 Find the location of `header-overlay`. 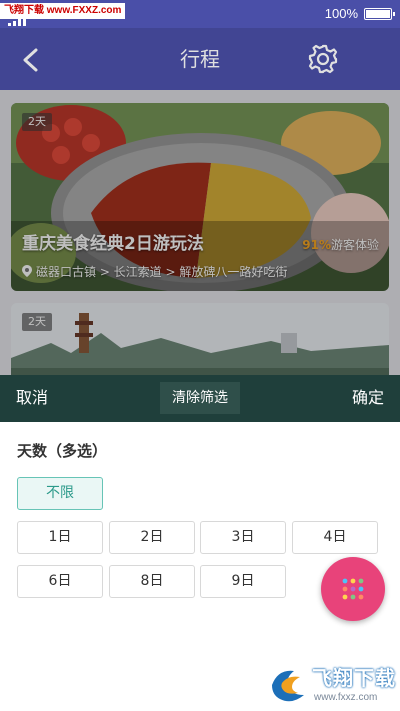

header-overlay is located at coordinates (200, 59).